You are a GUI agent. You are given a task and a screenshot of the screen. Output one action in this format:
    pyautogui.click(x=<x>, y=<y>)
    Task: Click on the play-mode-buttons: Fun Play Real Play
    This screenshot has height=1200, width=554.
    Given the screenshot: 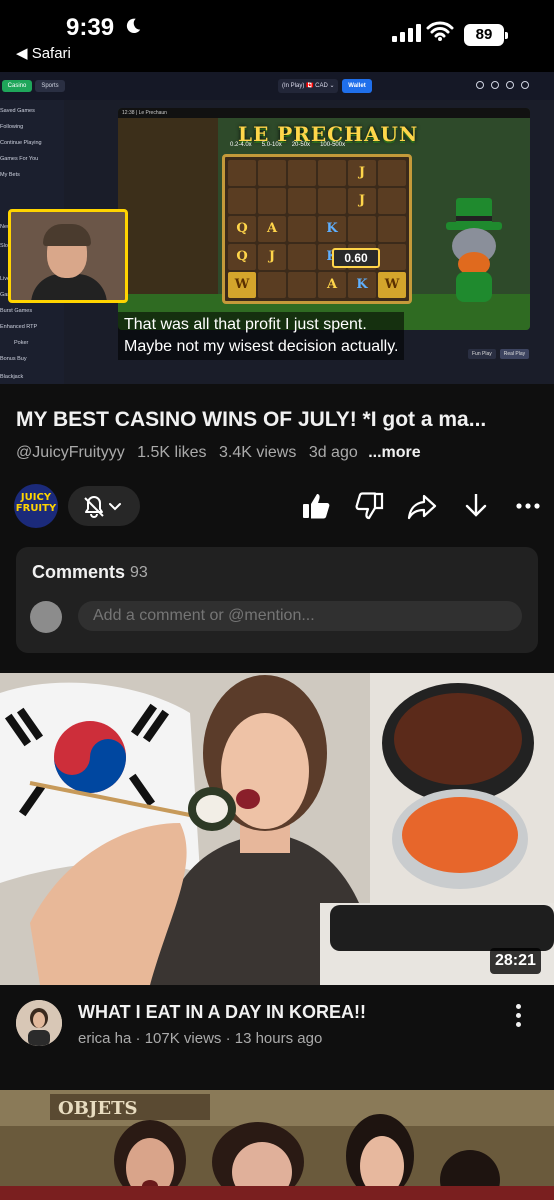 What is the action you would take?
    pyautogui.click(x=499, y=354)
    